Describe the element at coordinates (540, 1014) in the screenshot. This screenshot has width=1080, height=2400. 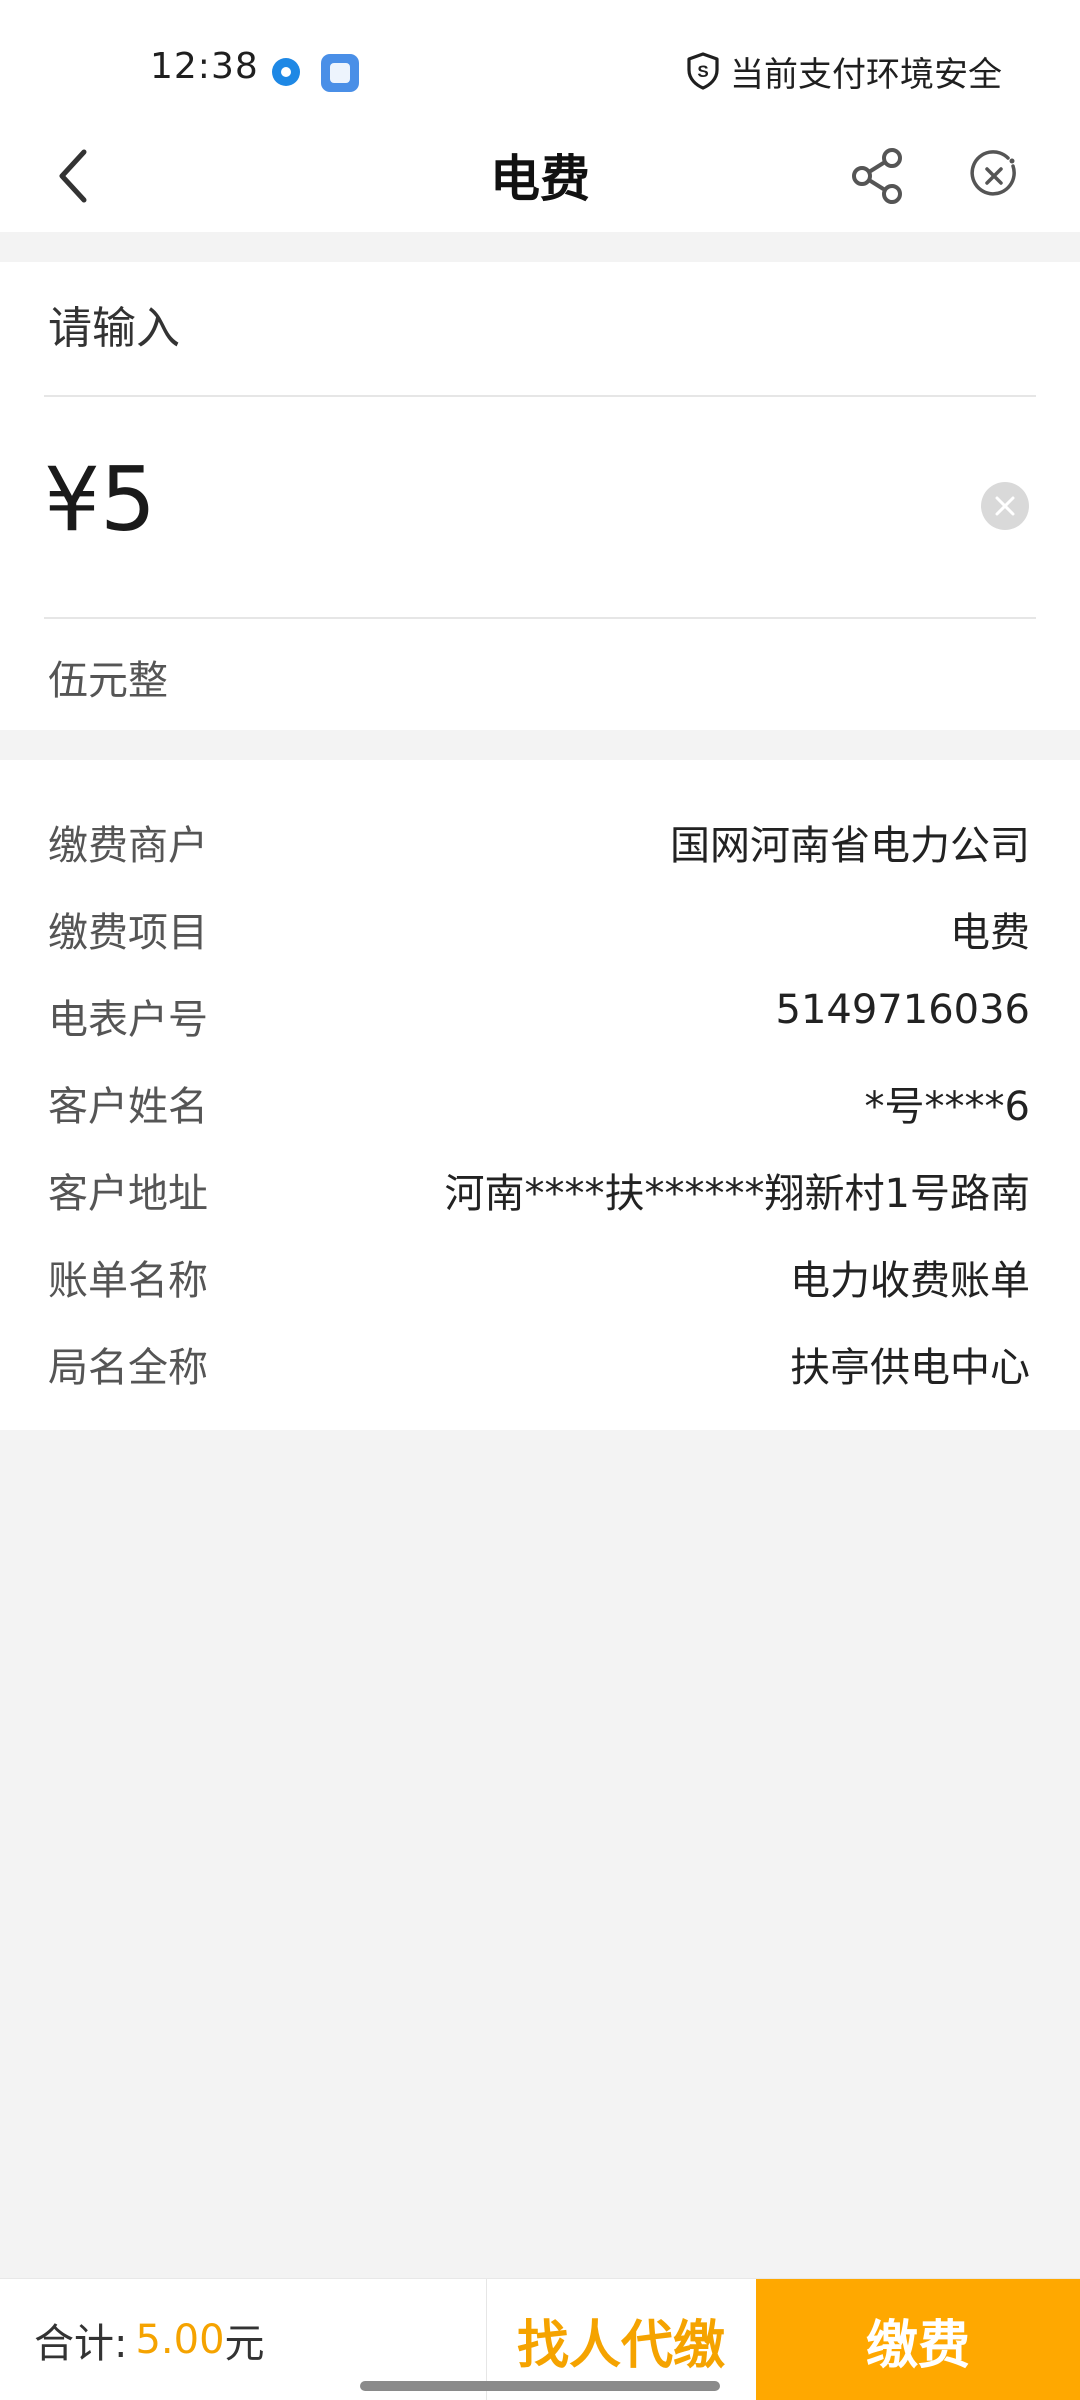
I see `detail-row-meter-number: 电表户号 5149716036` at that location.